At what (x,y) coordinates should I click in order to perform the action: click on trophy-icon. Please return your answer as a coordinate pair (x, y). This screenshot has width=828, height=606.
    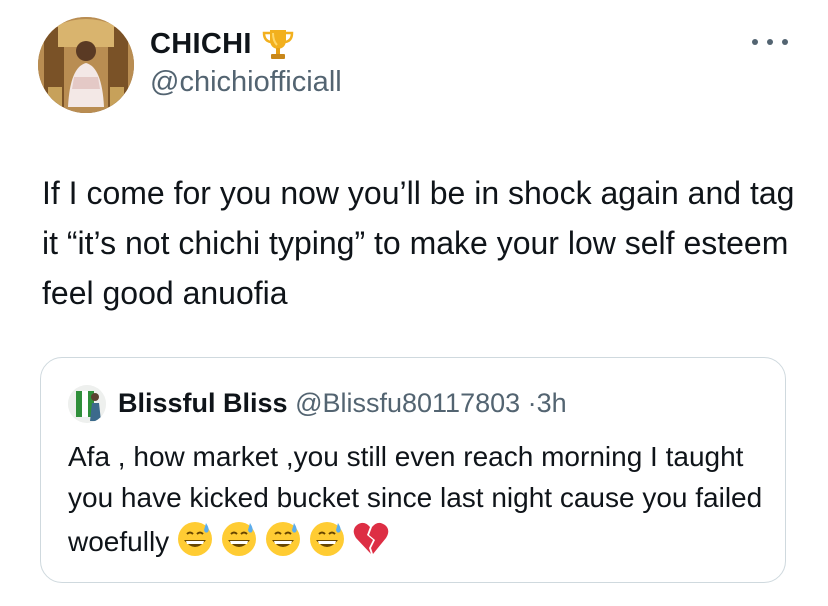
    Looking at the image, I should click on (277, 44).